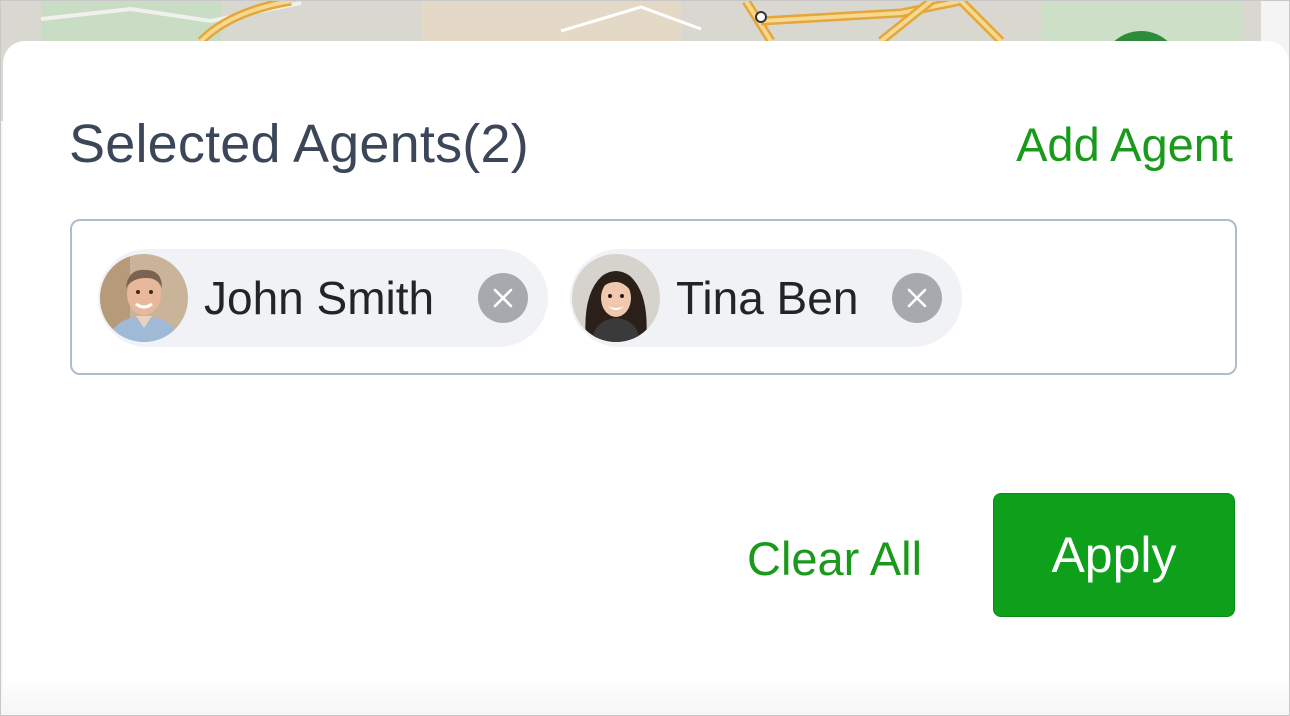 This screenshot has width=1290, height=716. I want to click on agent-name: Tina Ben, so click(767, 298).